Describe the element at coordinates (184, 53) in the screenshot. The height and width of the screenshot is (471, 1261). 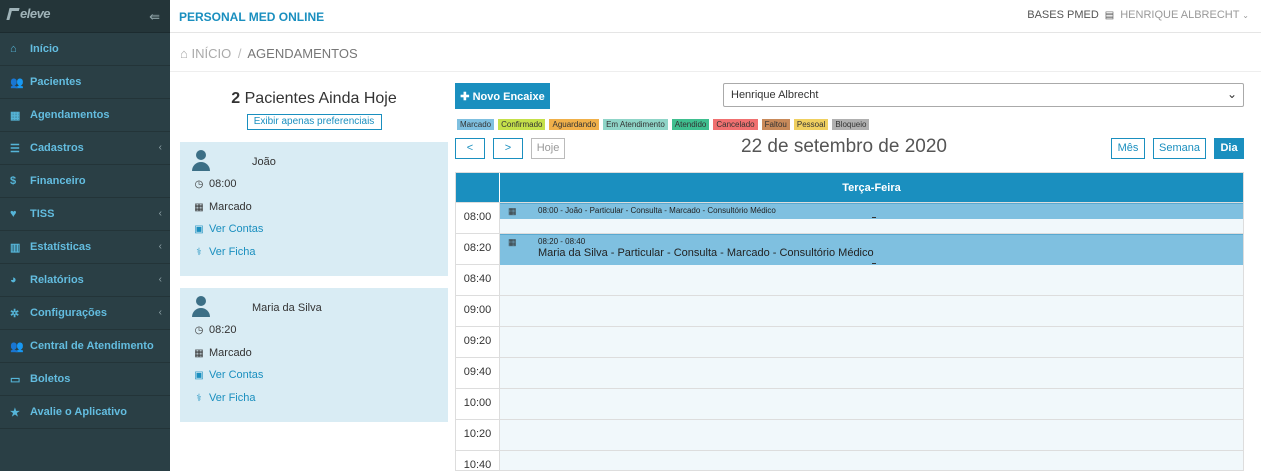
I see `home-icon: ⌂` at that location.